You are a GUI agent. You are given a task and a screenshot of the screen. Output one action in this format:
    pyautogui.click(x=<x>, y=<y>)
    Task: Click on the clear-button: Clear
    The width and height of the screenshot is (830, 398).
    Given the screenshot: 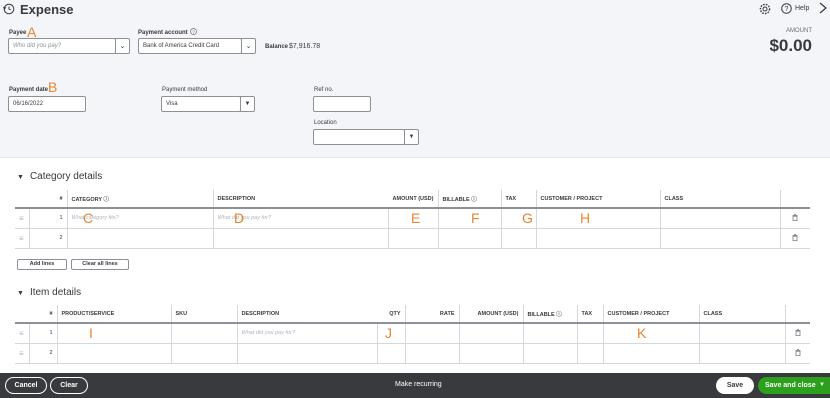 What is the action you would take?
    pyautogui.click(x=69, y=385)
    